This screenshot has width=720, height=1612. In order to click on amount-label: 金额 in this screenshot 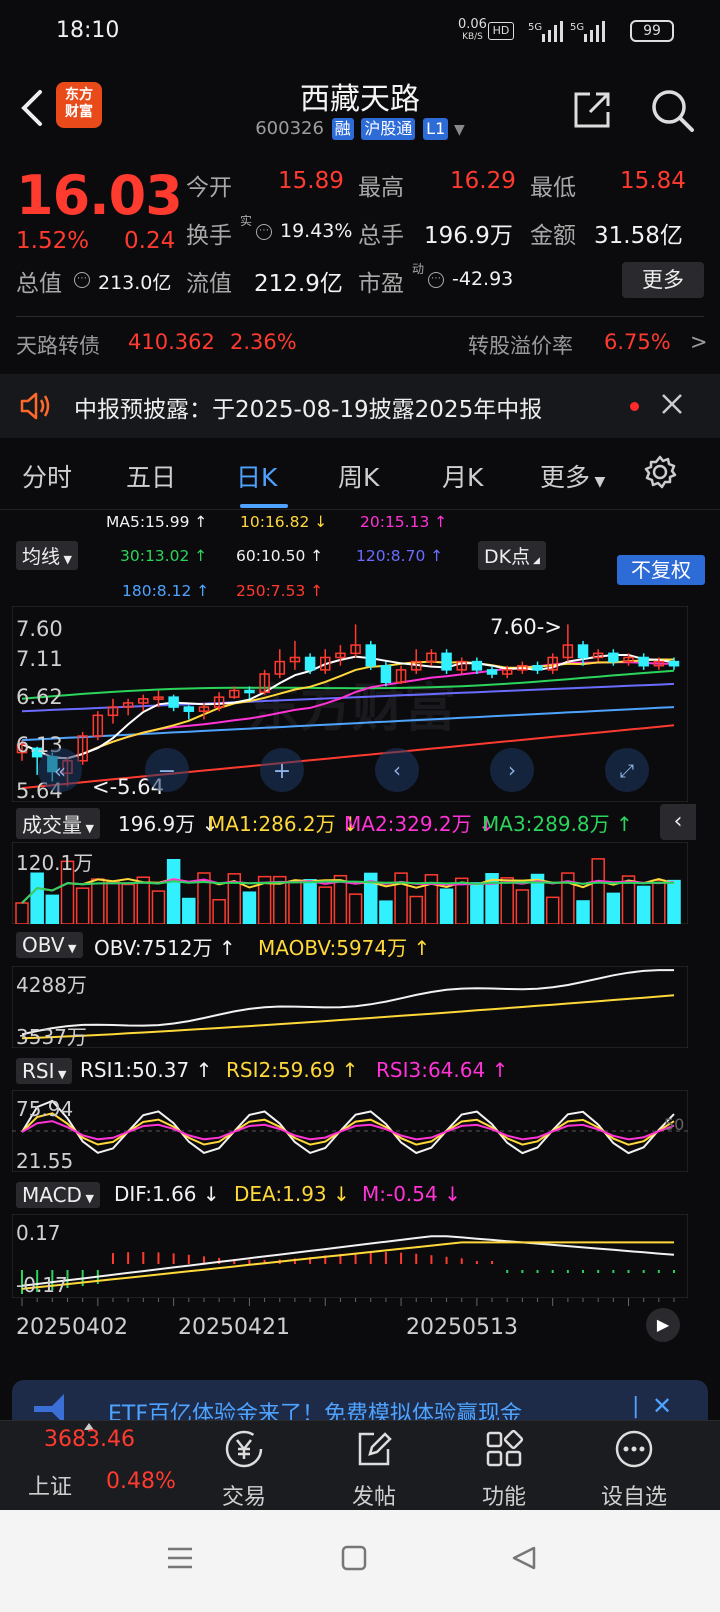, I will do `click(553, 236)`.